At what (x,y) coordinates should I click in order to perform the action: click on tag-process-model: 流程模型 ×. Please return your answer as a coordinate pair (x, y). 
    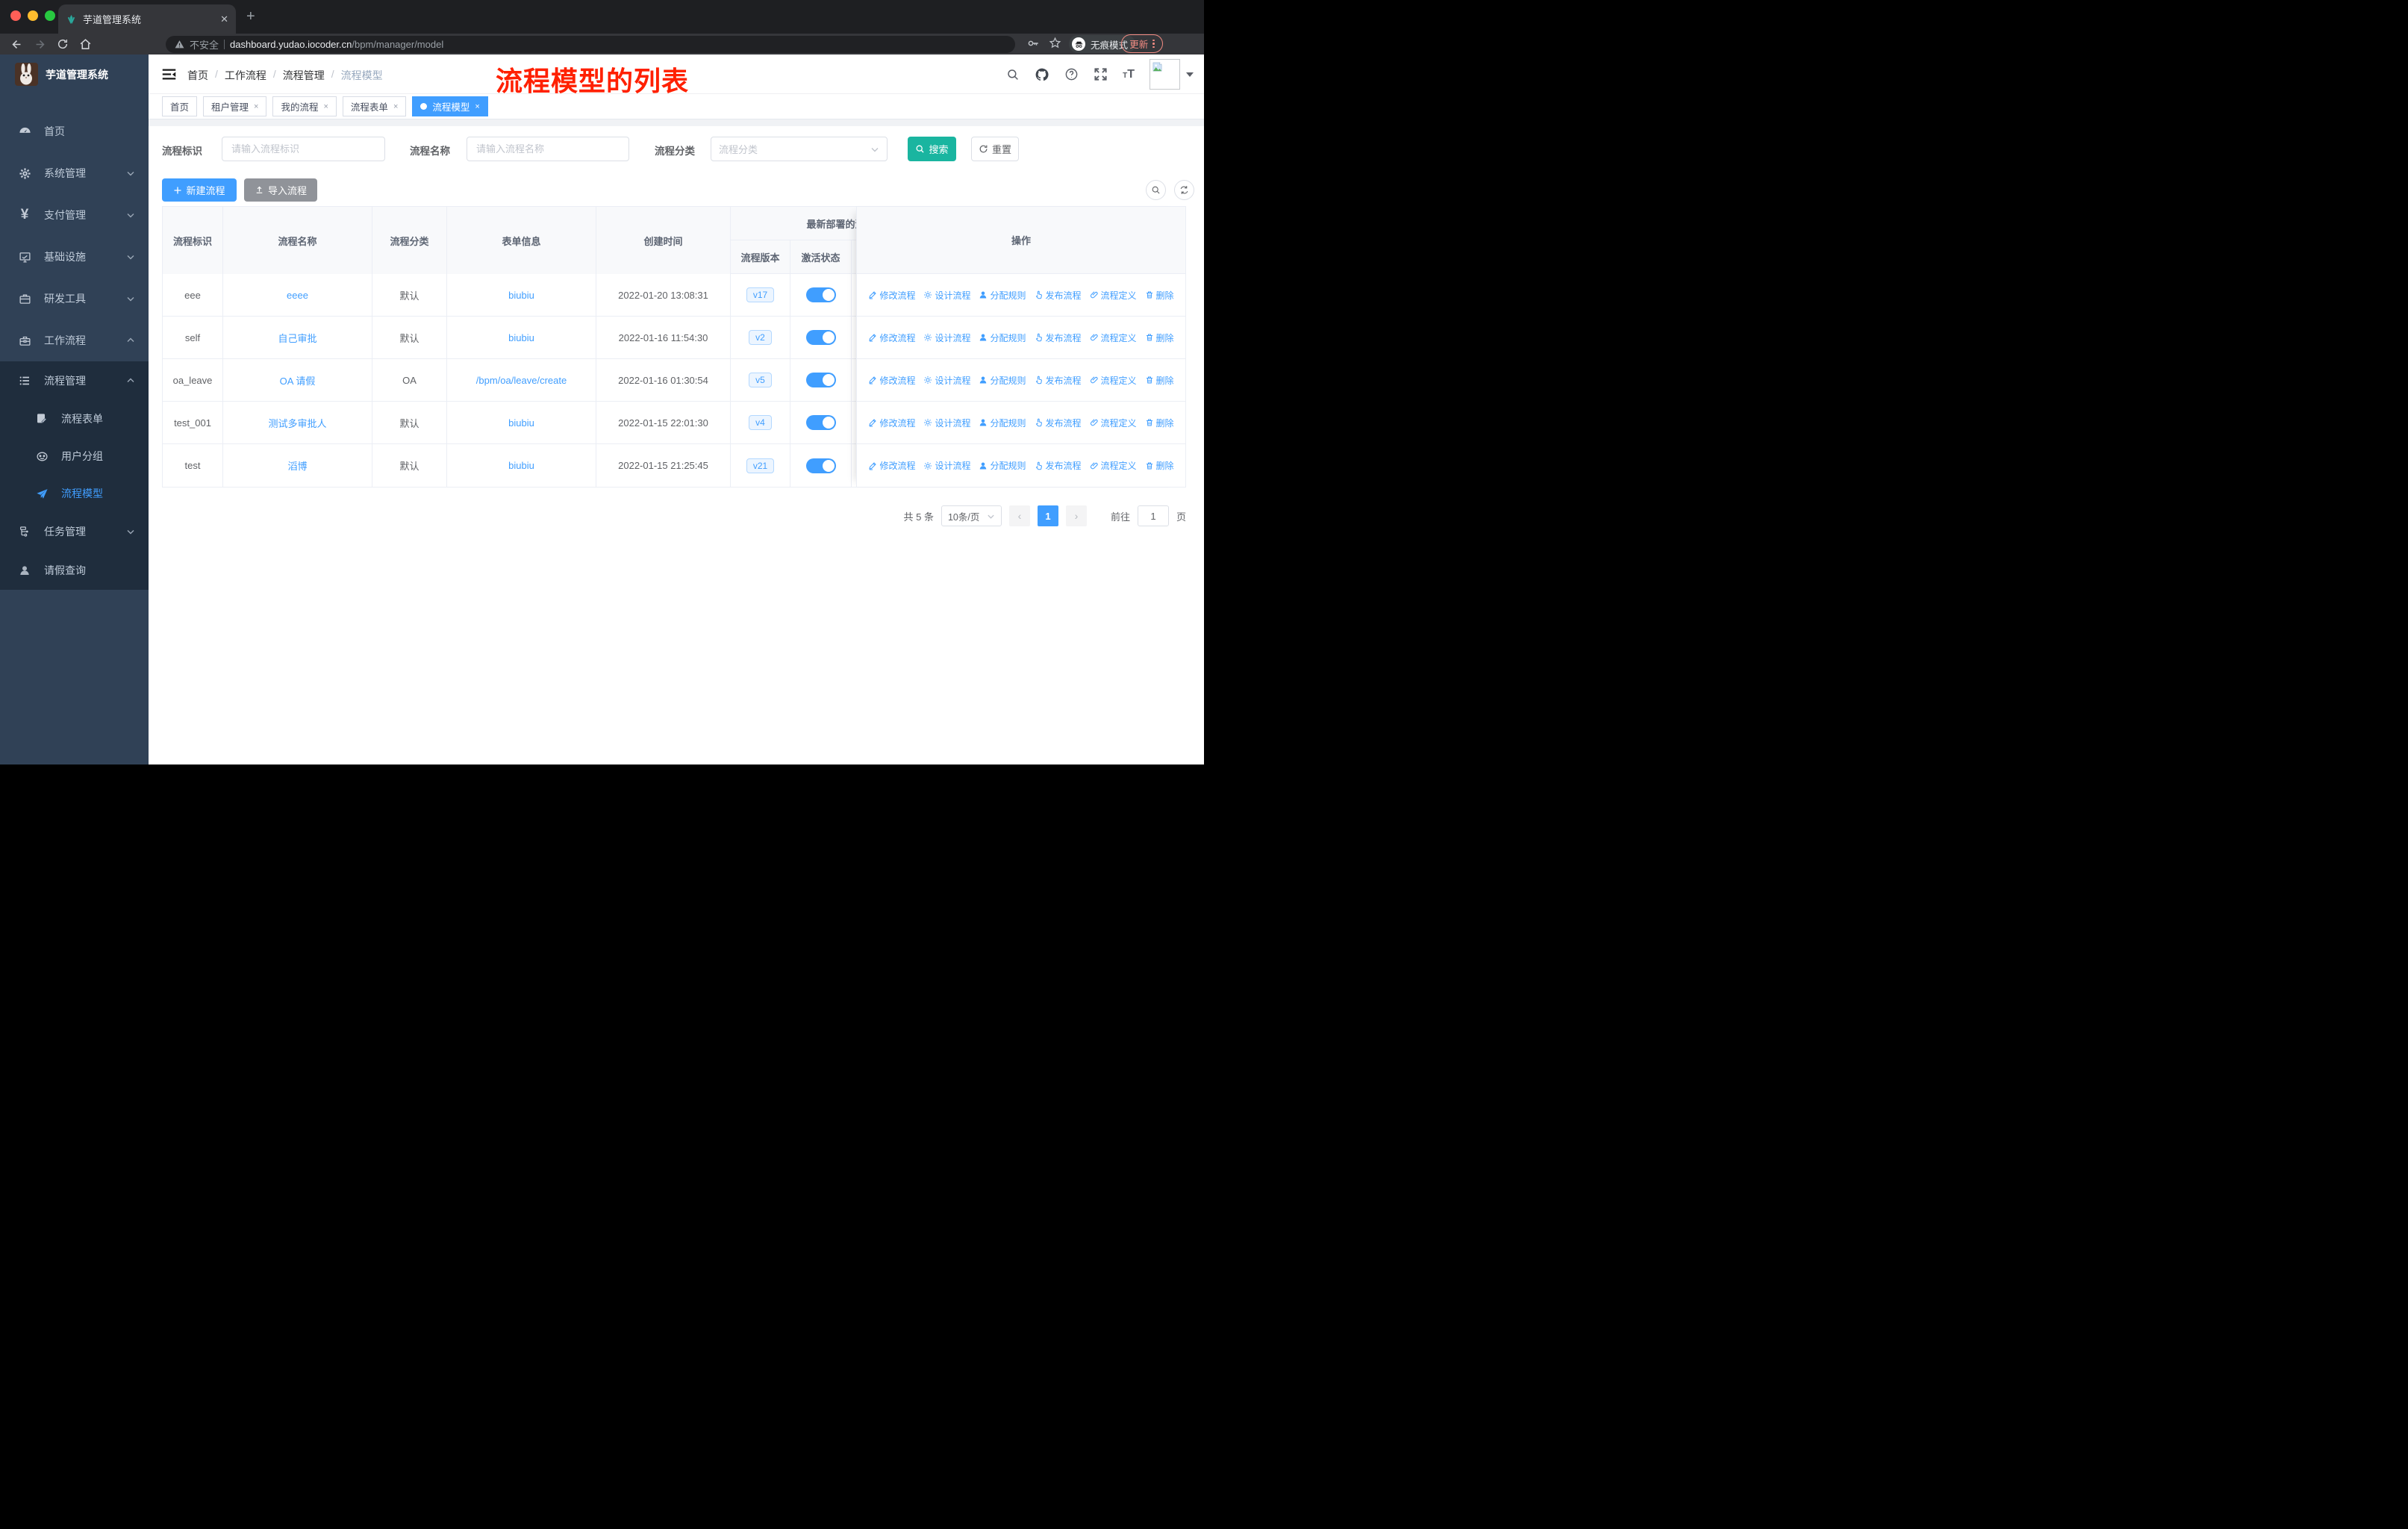
    Looking at the image, I should click on (450, 106).